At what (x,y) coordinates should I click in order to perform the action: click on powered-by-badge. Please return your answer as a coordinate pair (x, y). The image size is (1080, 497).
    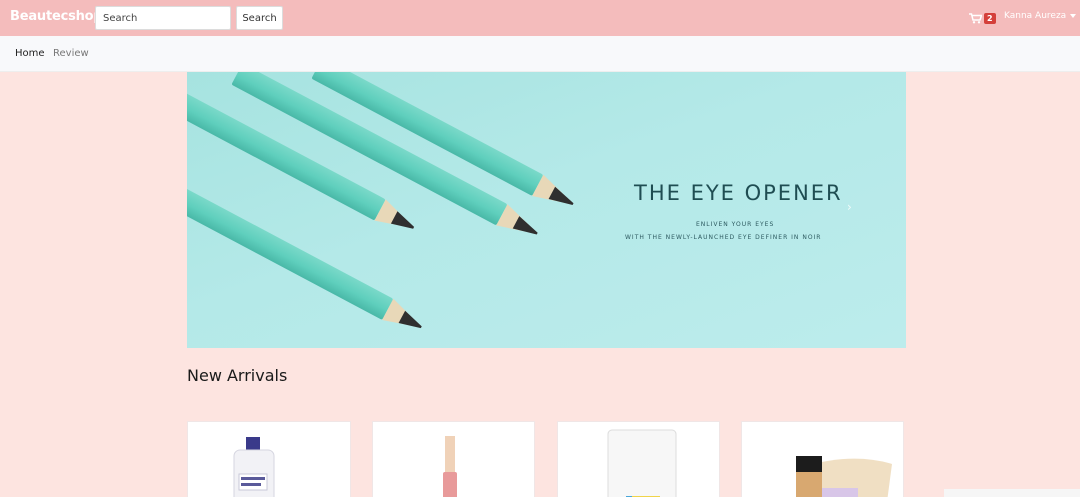
    Looking at the image, I should click on (1012, 493).